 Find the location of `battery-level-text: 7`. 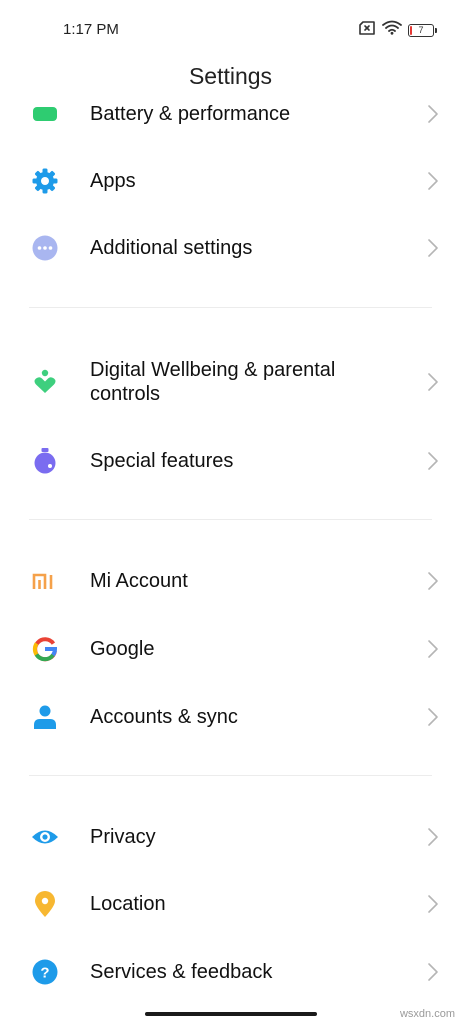

battery-level-text: 7 is located at coordinates (421, 29).